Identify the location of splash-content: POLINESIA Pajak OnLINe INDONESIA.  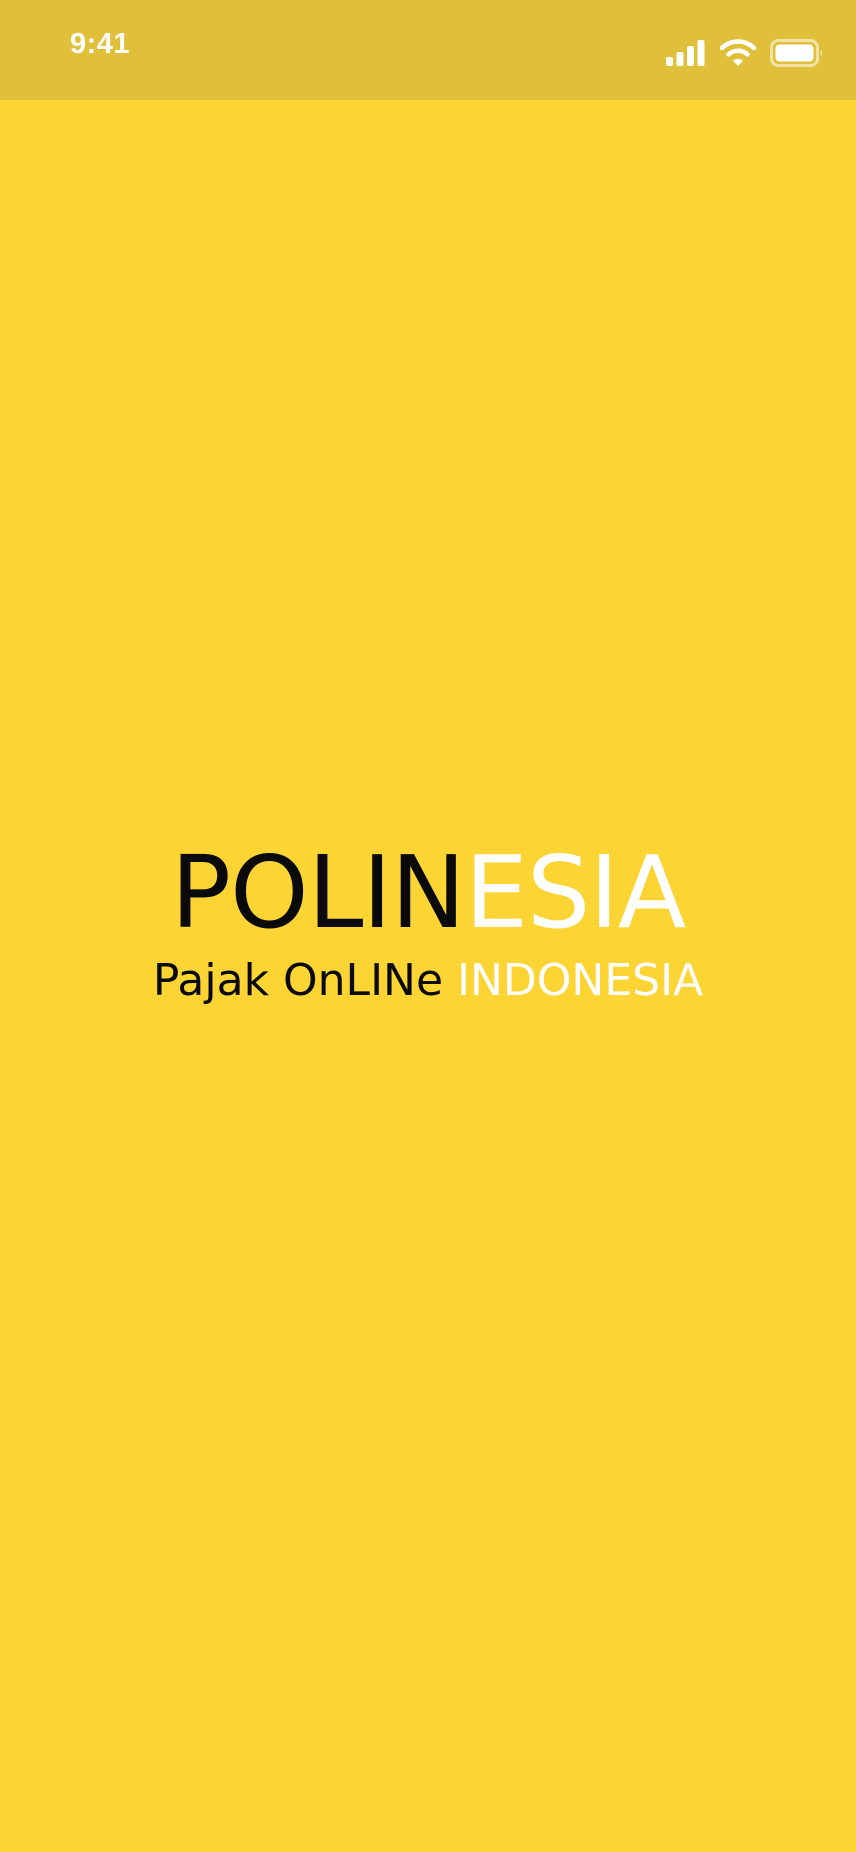
(428, 923).